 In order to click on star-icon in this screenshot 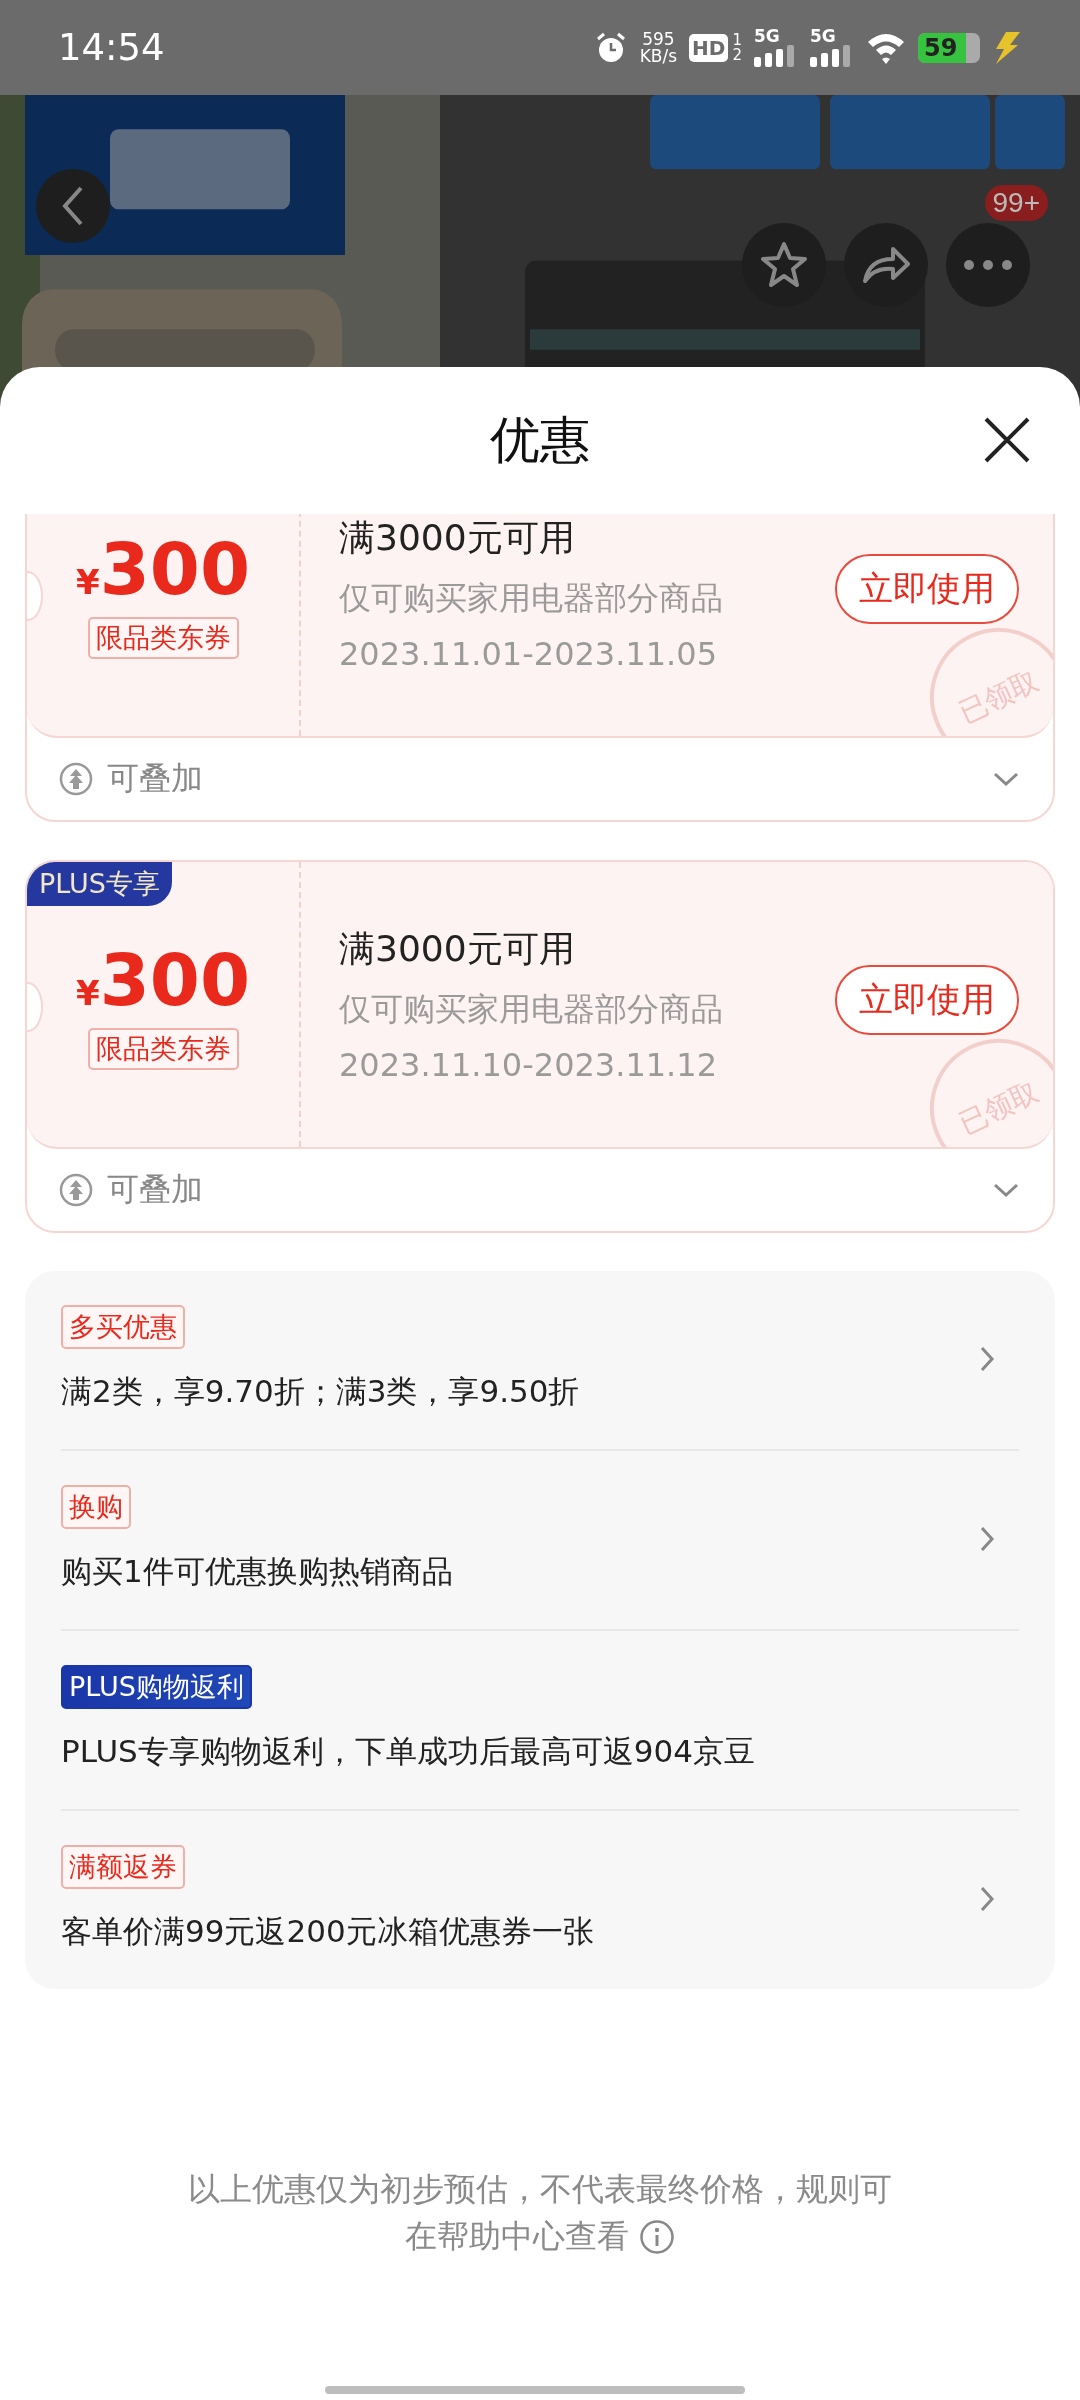, I will do `click(784, 265)`.